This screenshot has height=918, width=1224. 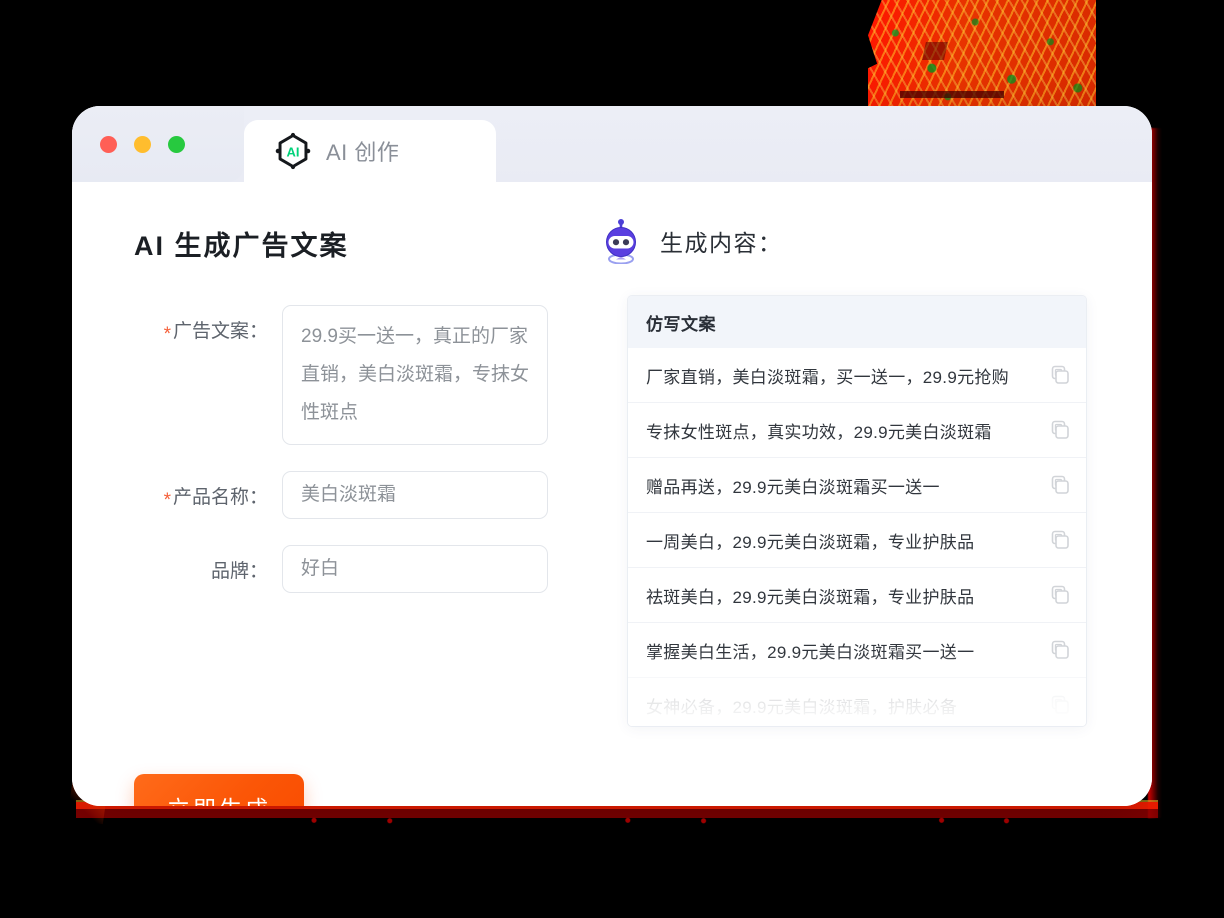 I want to click on results-header: 生成内容：, so click(x=853, y=241).